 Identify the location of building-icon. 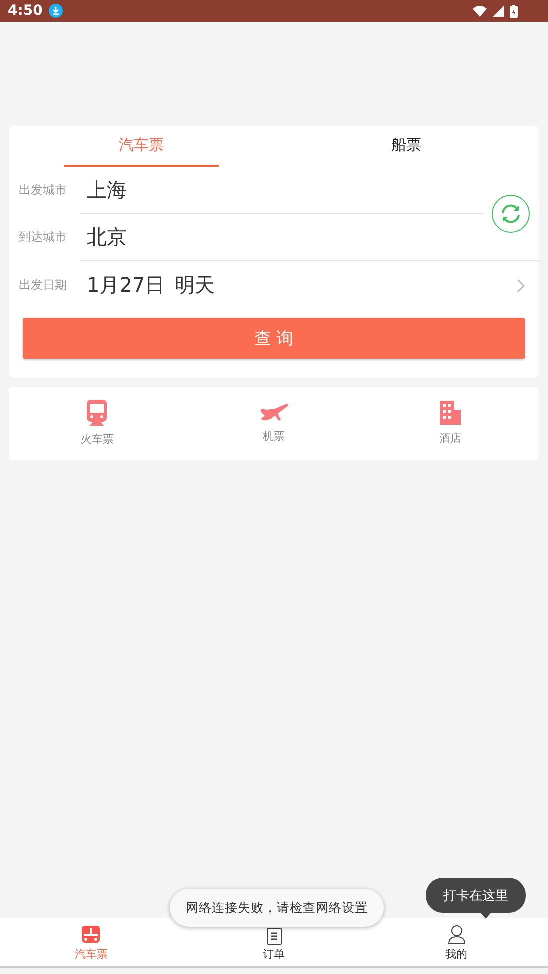
(450, 413).